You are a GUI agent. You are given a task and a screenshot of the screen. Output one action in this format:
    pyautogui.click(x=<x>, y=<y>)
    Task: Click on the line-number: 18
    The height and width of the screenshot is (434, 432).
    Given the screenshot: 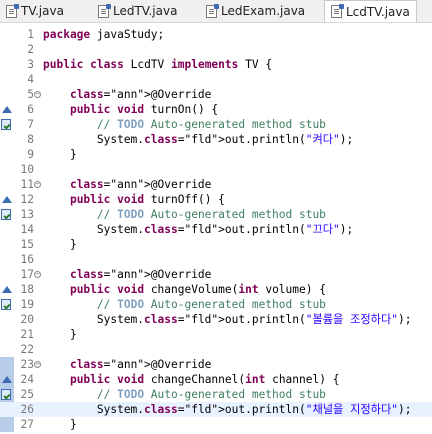 What is the action you would take?
    pyautogui.click(x=27, y=289)
    